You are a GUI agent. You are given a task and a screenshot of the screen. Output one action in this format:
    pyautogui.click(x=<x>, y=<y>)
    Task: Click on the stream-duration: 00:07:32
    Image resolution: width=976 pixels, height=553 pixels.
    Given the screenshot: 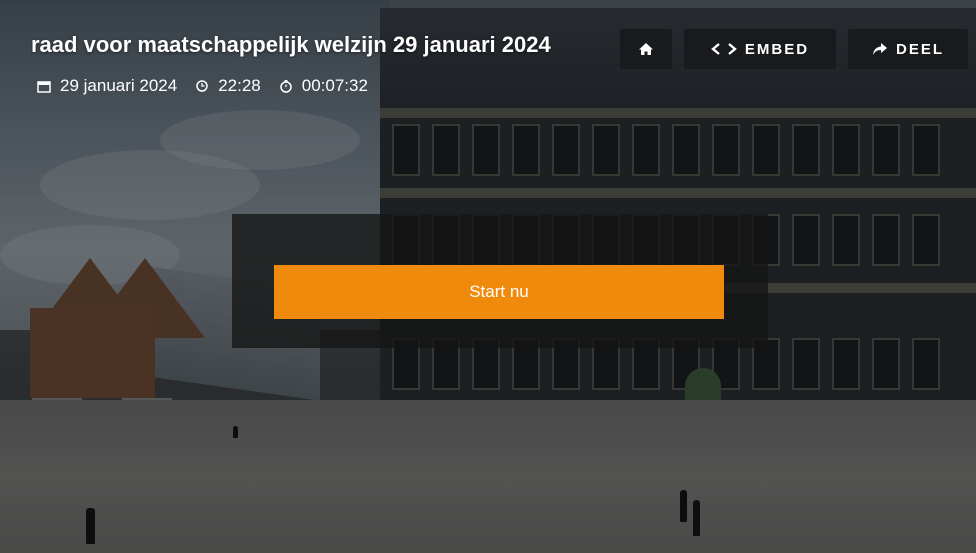 What is the action you would take?
    pyautogui.click(x=323, y=86)
    